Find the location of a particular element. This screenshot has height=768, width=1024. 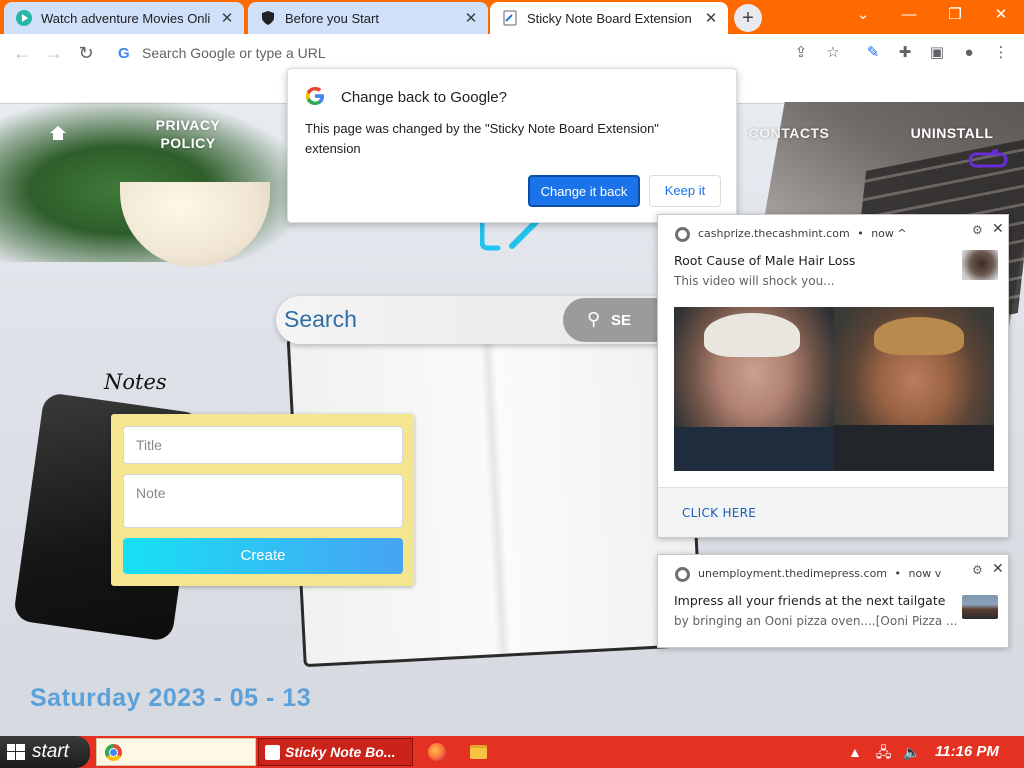

tab-title: Watch adventure Movies Onli is located at coordinates (126, 18).